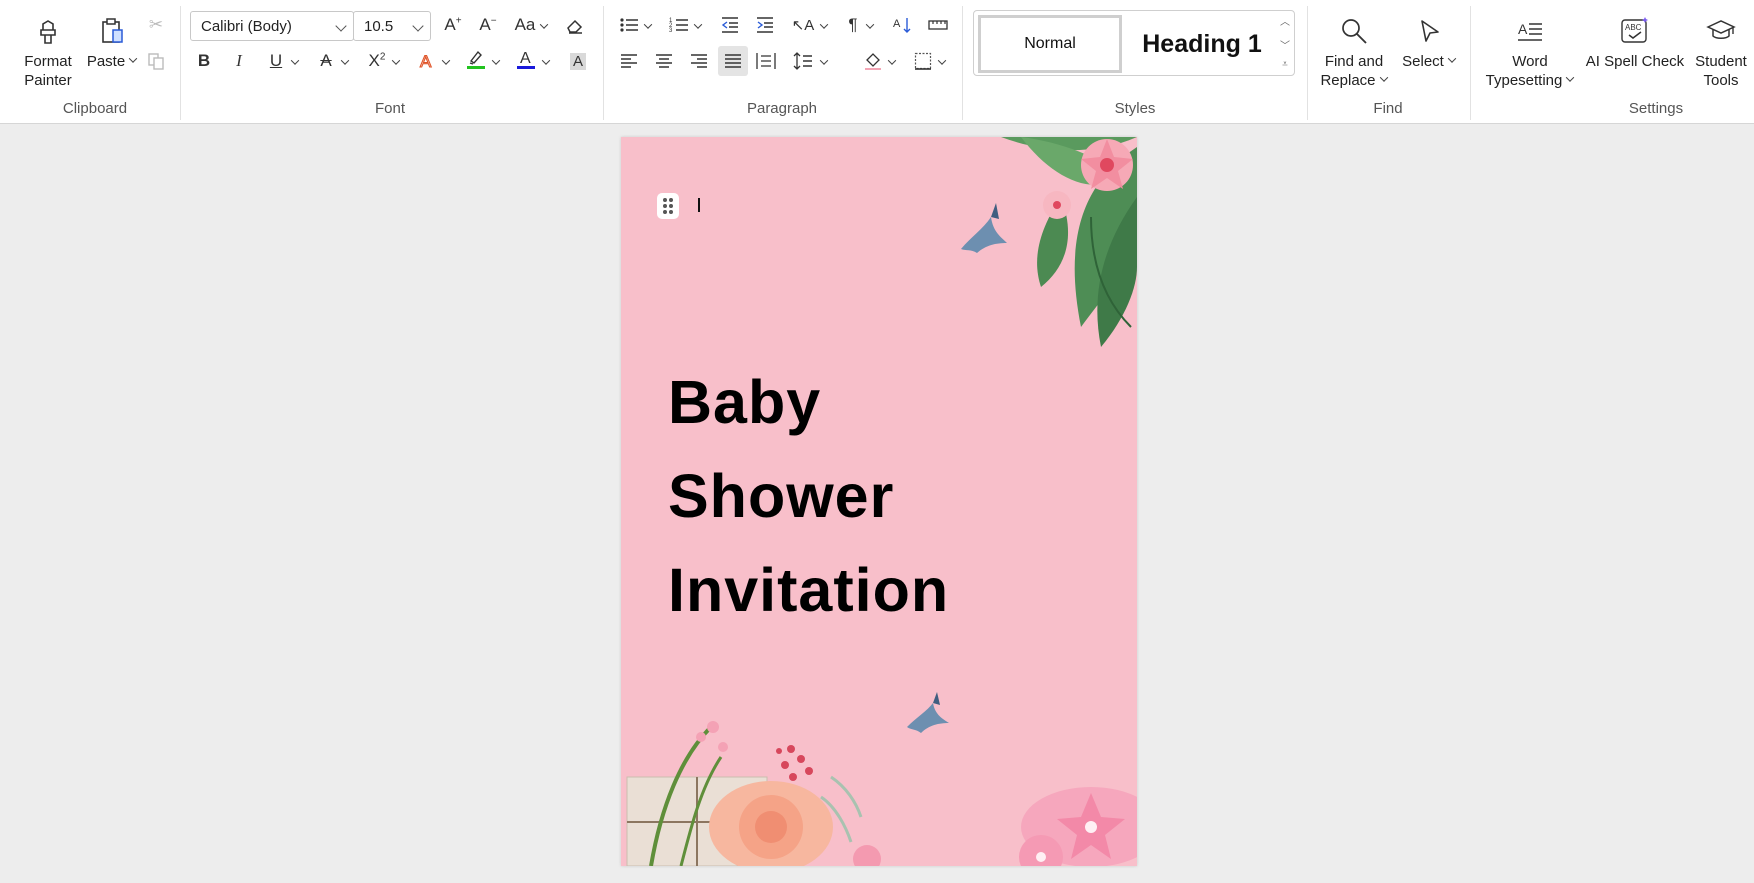 The image size is (1754, 883). I want to click on ai-spell-check-button: ABC AI Spell Check, so click(1635, 42).